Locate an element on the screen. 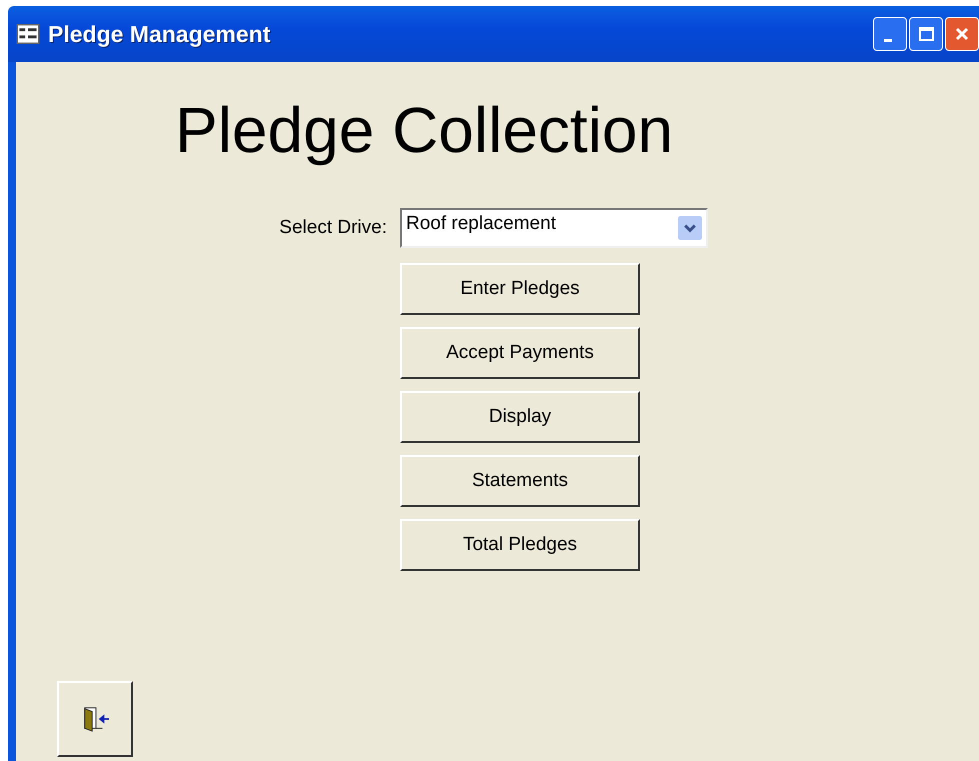 This screenshot has width=979, height=761. command-button: Enter Pledges is located at coordinates (520, 289).